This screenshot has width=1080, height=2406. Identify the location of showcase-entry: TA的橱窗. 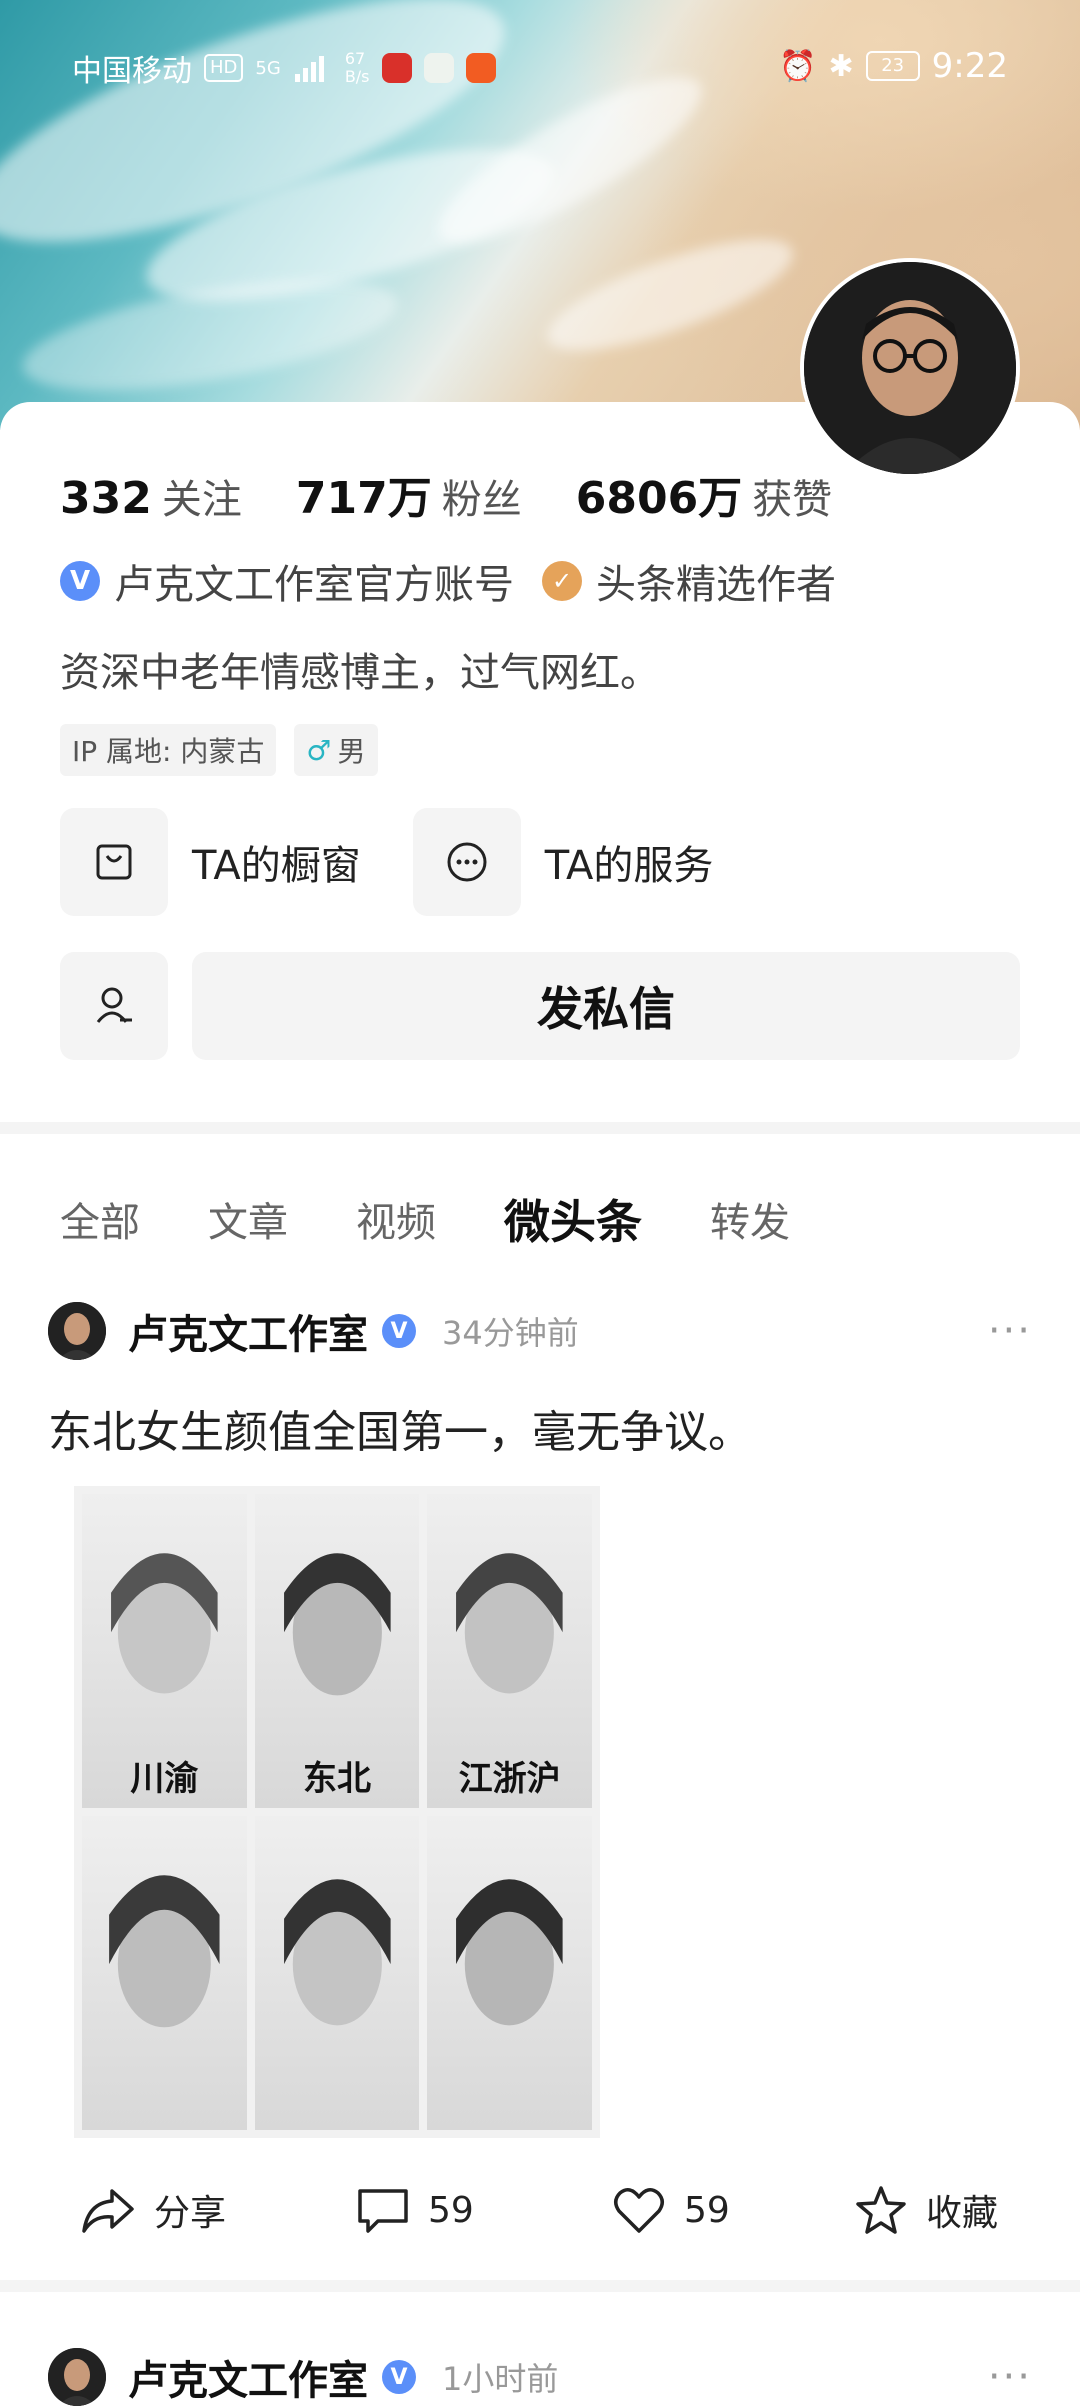
(210, 862).